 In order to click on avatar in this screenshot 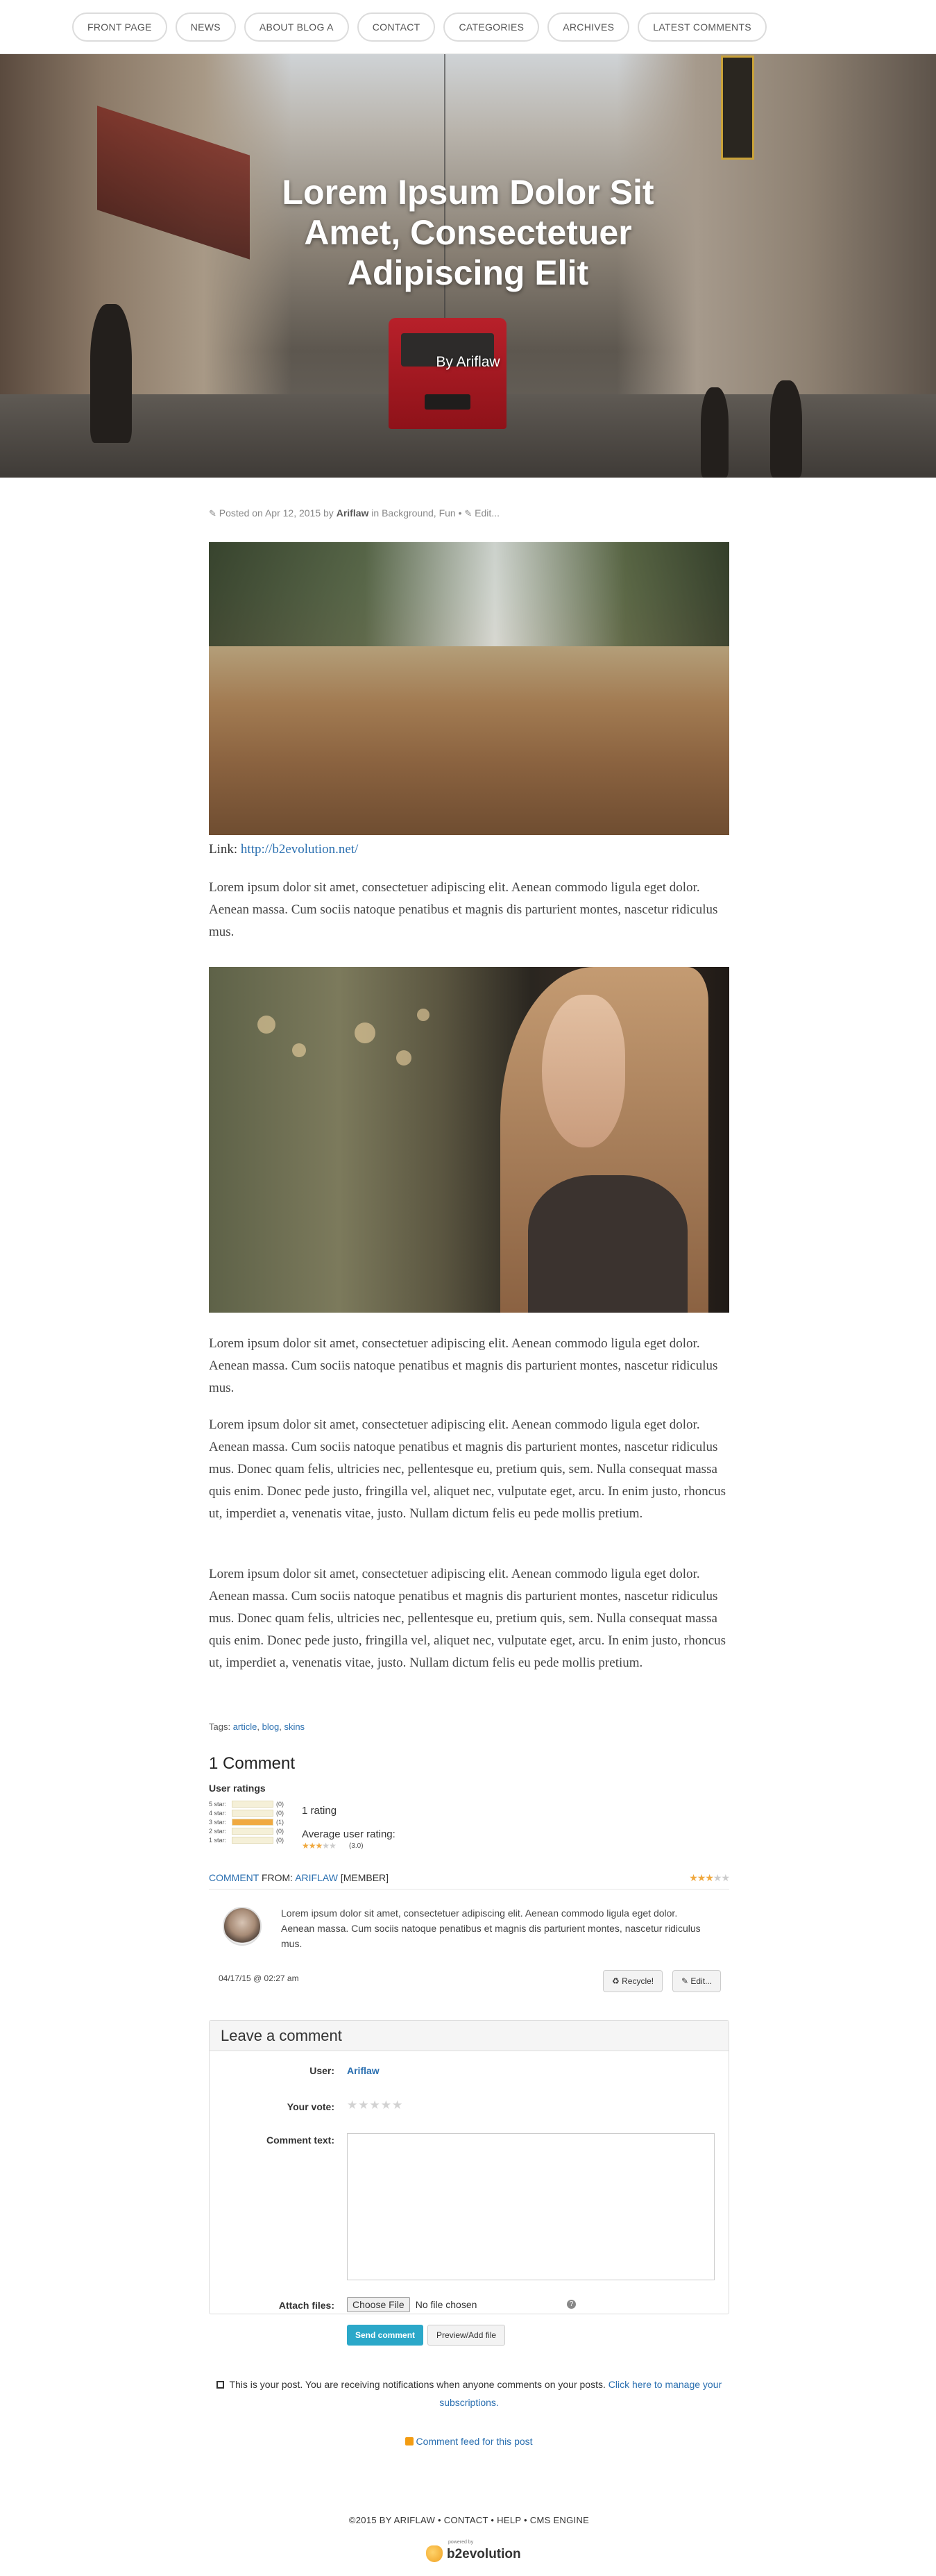, I will do `click(242, 1926)`.